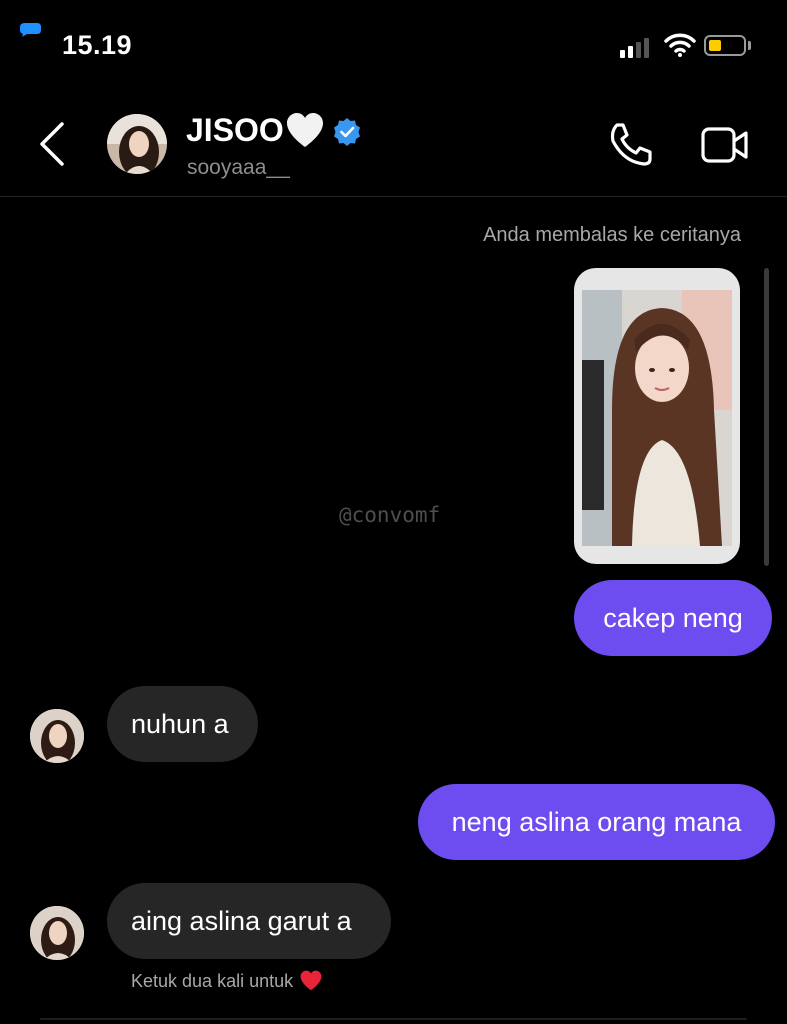 The height and width of the screenshot is (1024, 787). What do you see at coordinates (657, 416) in the screenshot?
I see `story-reply-thumbnail` at bounding box center [657, 416].